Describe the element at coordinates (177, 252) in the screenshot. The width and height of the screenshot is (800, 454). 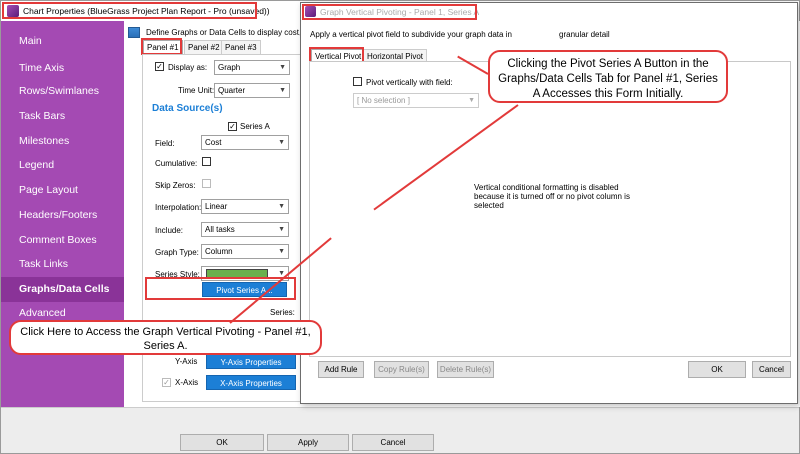
I see `graph-type-label: Graph Type:` at that location.